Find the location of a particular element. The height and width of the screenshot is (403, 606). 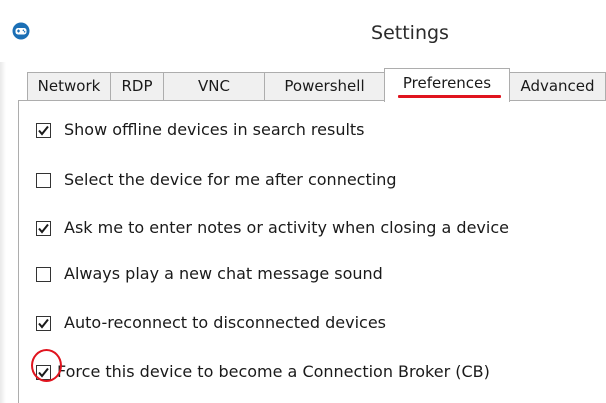

tab-advanced: Advanced is located at coordinates (557, 86).